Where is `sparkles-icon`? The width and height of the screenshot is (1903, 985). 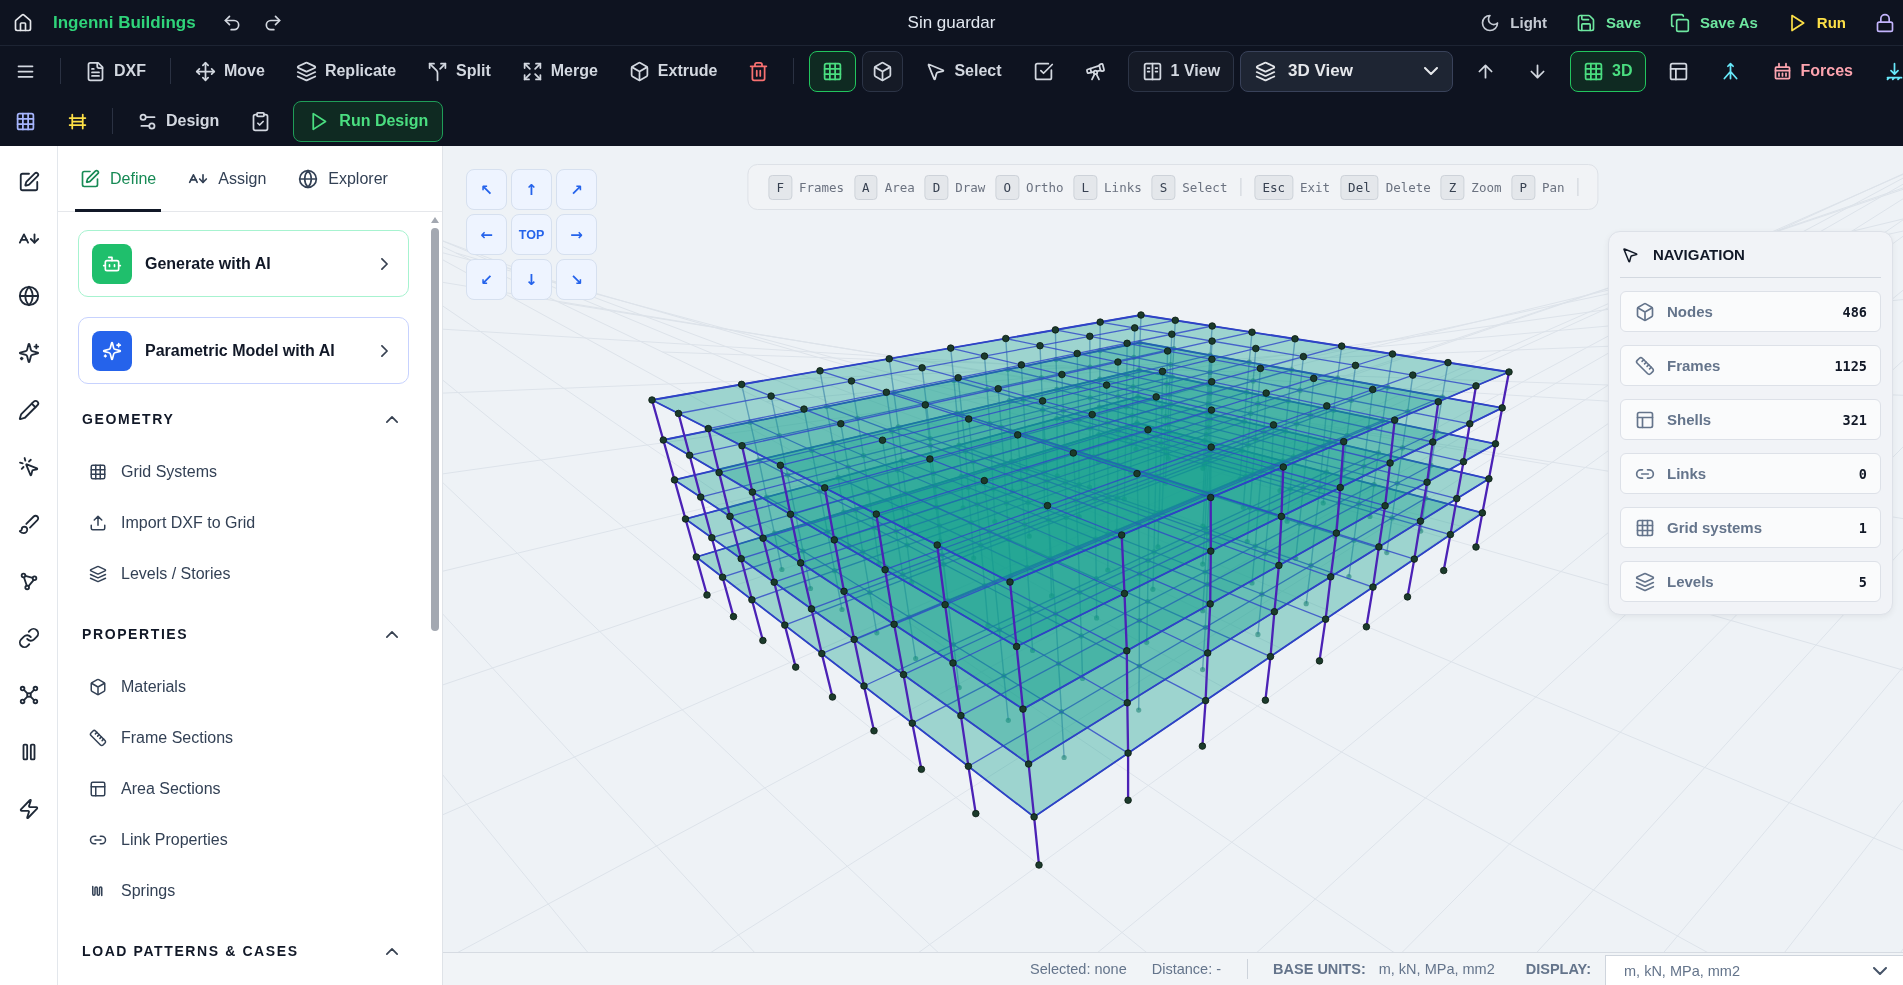 sparkles-icon is located at coordinates (28, 353).